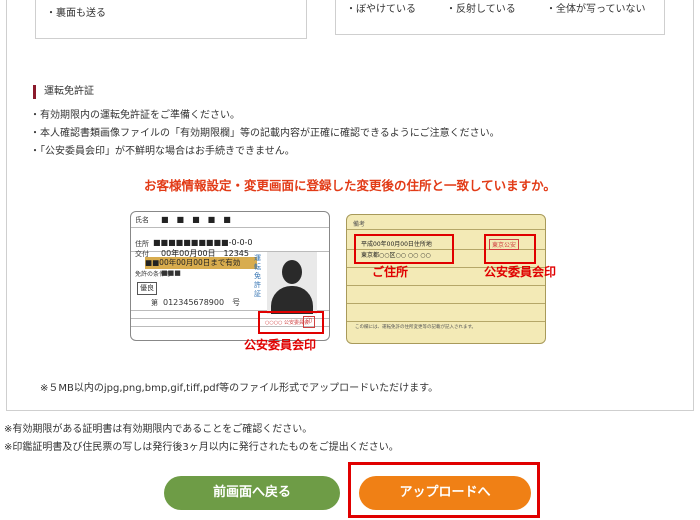  Describe the element at coordinates (292, 283) in the screenshot. I see `card-photo-icon` at that location.